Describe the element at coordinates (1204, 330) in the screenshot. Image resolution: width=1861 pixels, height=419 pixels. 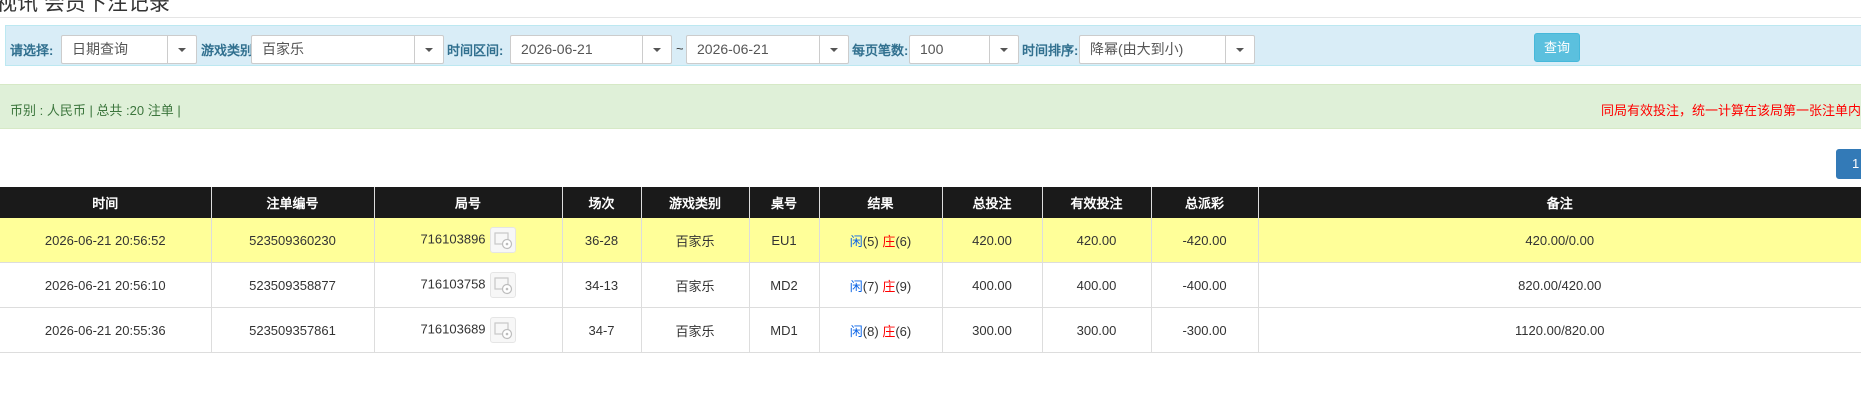
I see `cell-payout: -300.00` at that location.